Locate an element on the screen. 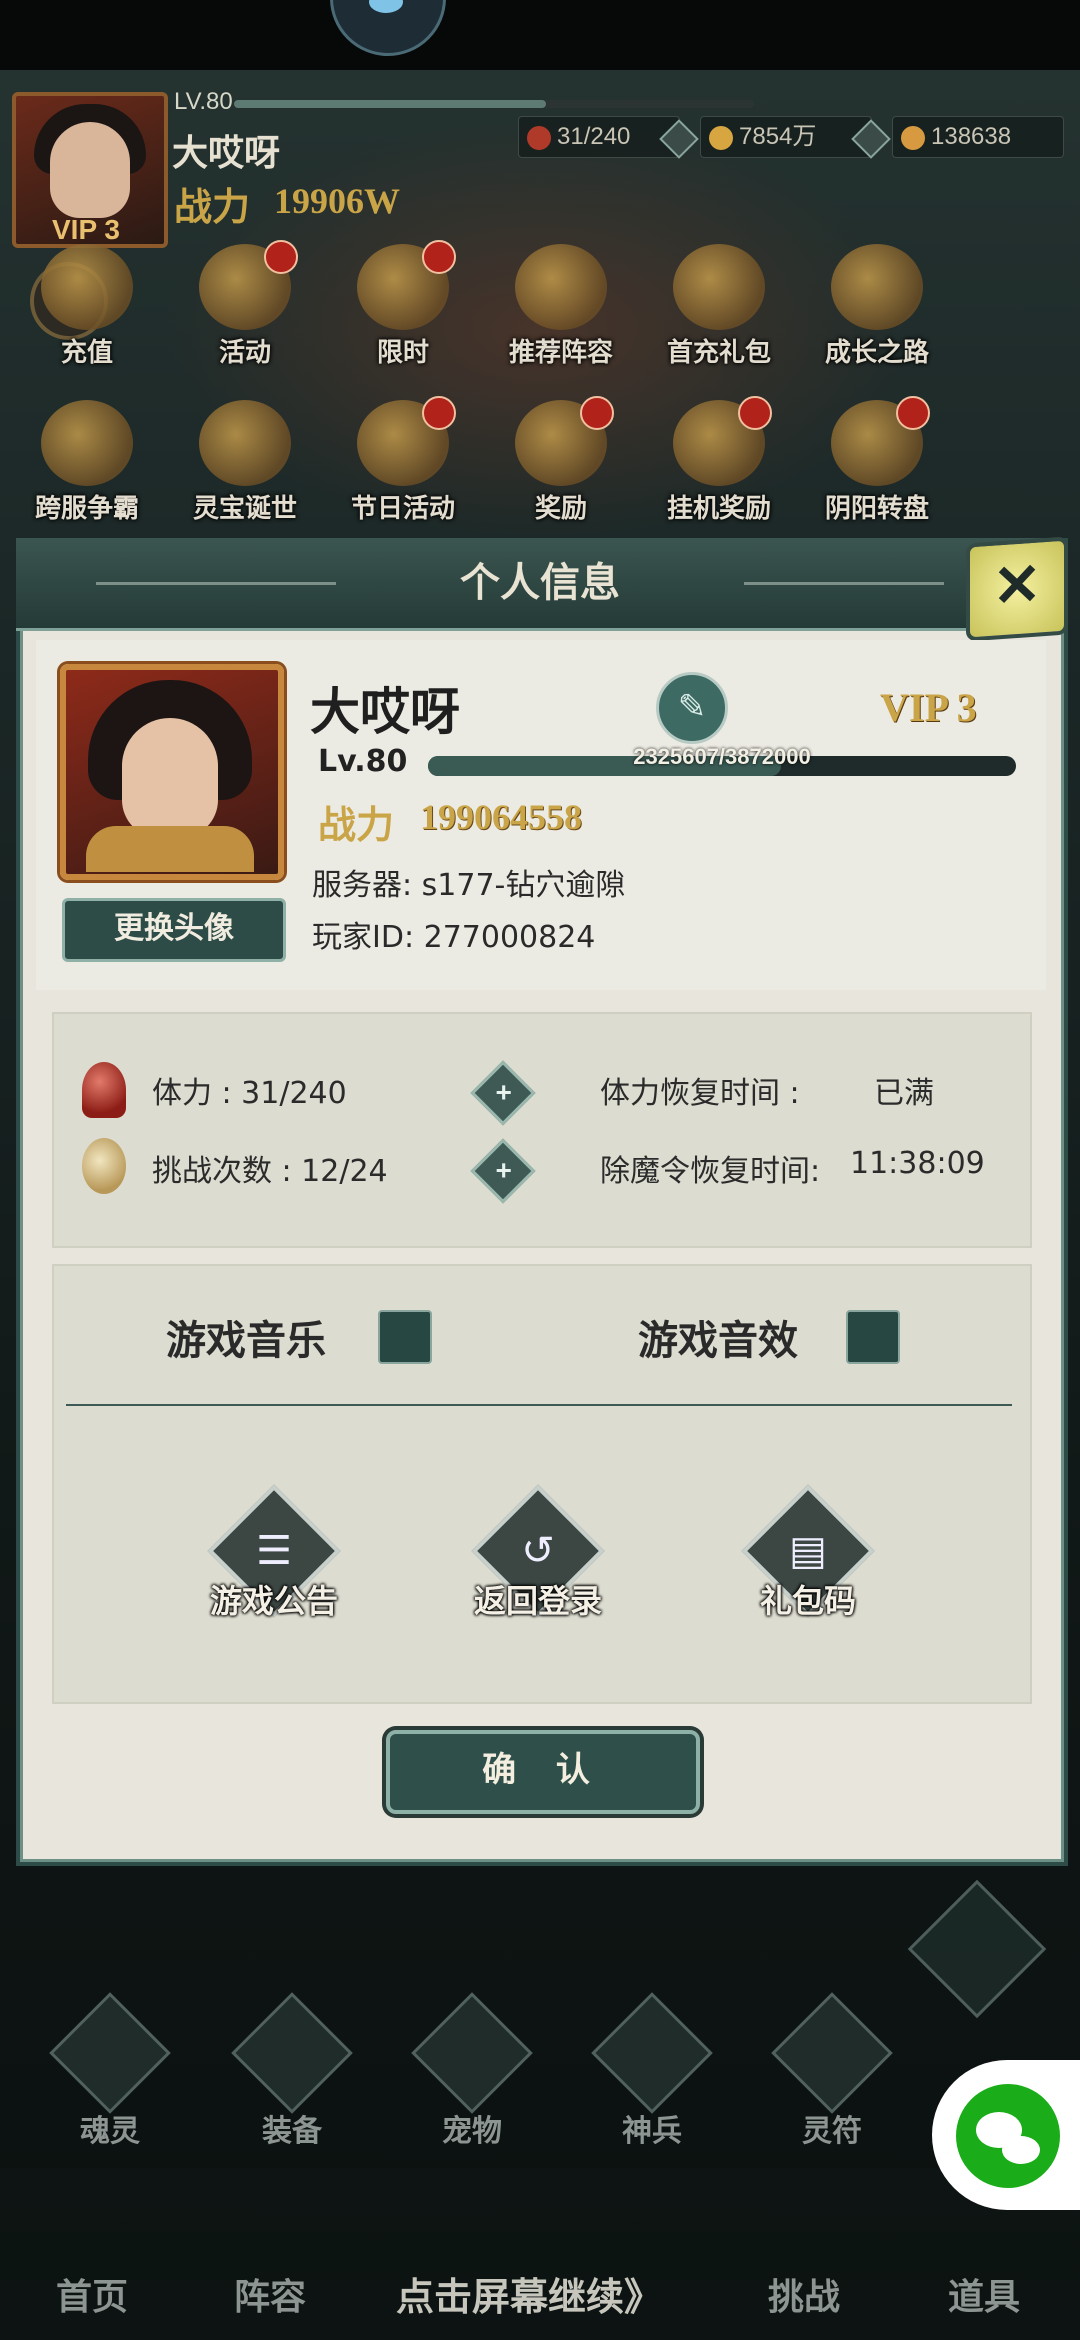  bg-menu-equipment: 装备 is located at coordinates (292, 2071).